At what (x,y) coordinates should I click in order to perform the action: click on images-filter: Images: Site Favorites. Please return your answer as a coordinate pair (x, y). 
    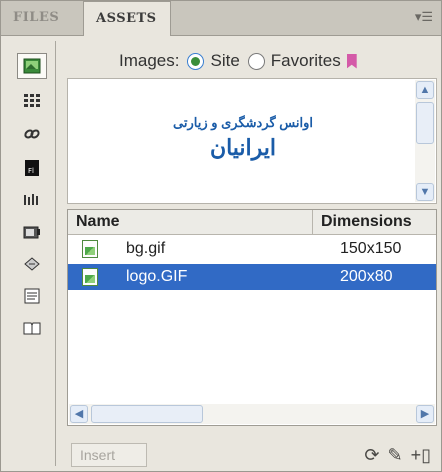
    Looking at the image, I should click on (238, 61).